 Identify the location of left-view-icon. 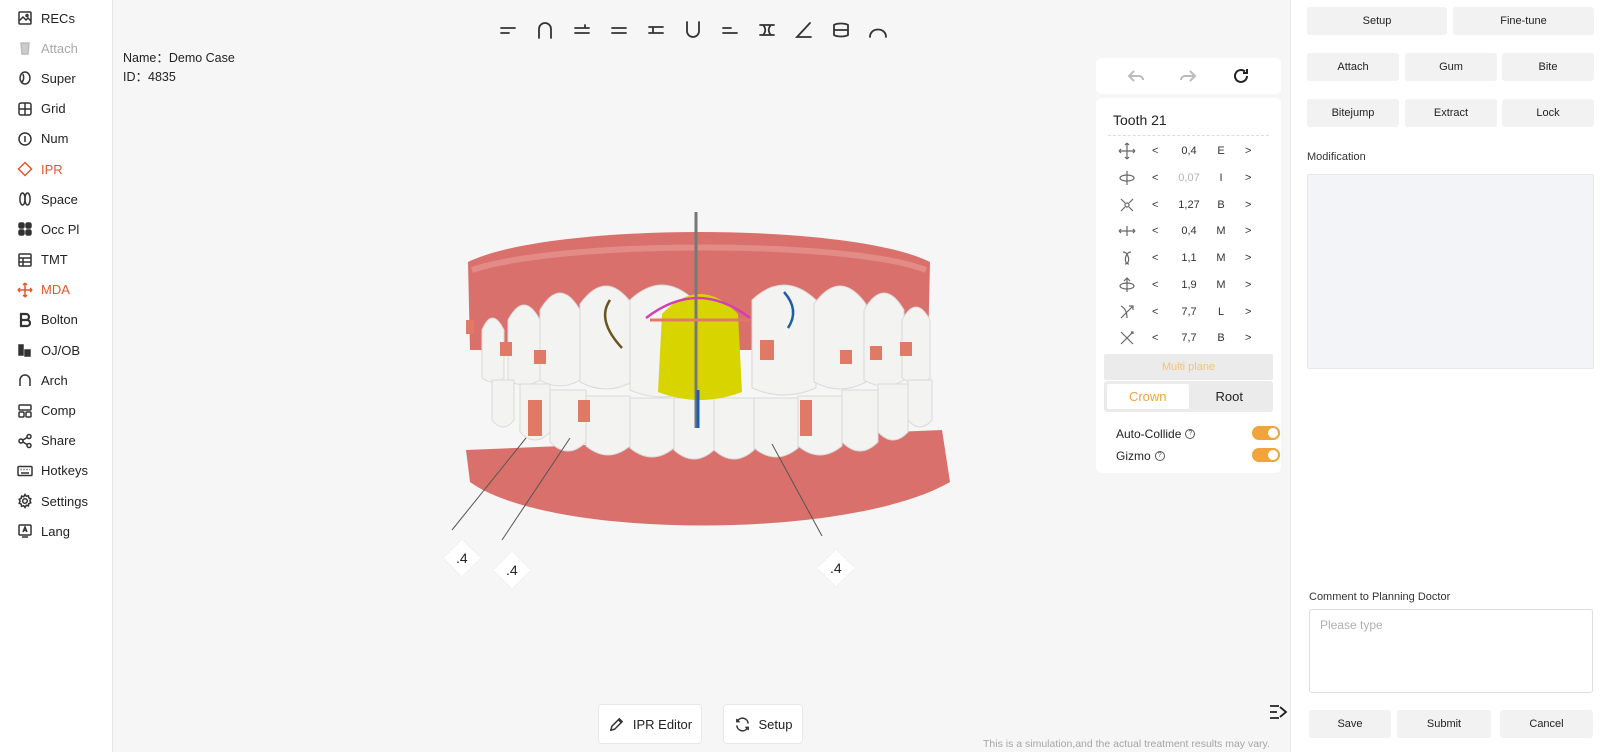
(656, 30).